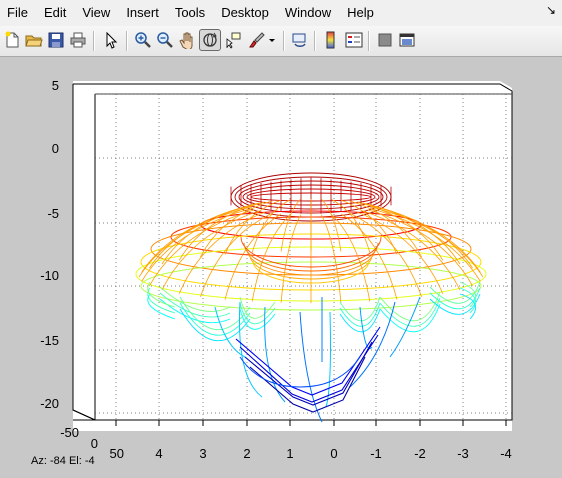 The height and width of the screenshot is (478, 562). I want to click on x-axis-ticks: 4 3 2 1 0 -1 -2 -3 -4, so click(333, 453).